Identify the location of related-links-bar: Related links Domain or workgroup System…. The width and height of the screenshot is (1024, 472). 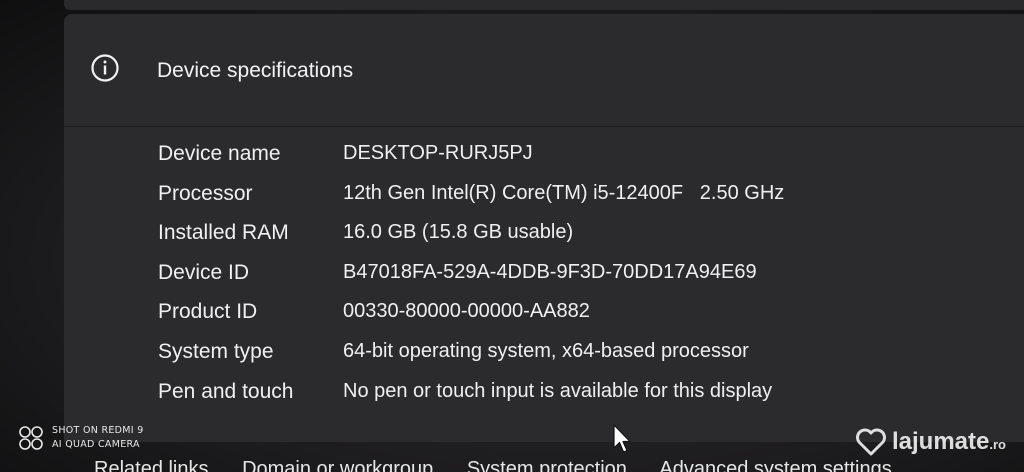
(507, 465).